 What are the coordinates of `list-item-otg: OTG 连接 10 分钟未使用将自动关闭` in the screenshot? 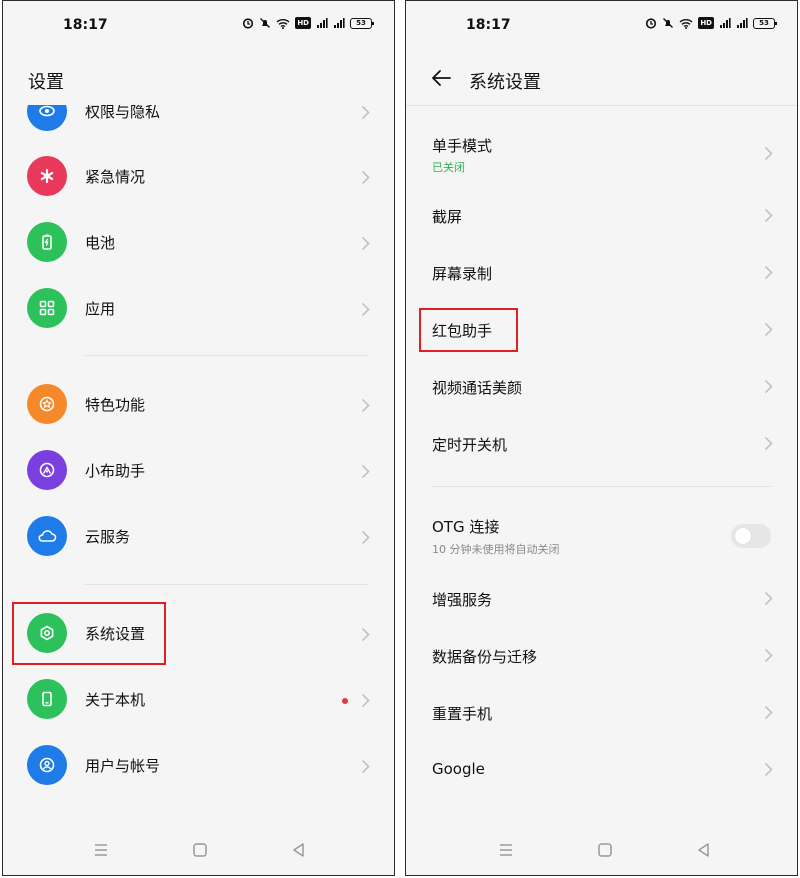 It's located at (601, 535).